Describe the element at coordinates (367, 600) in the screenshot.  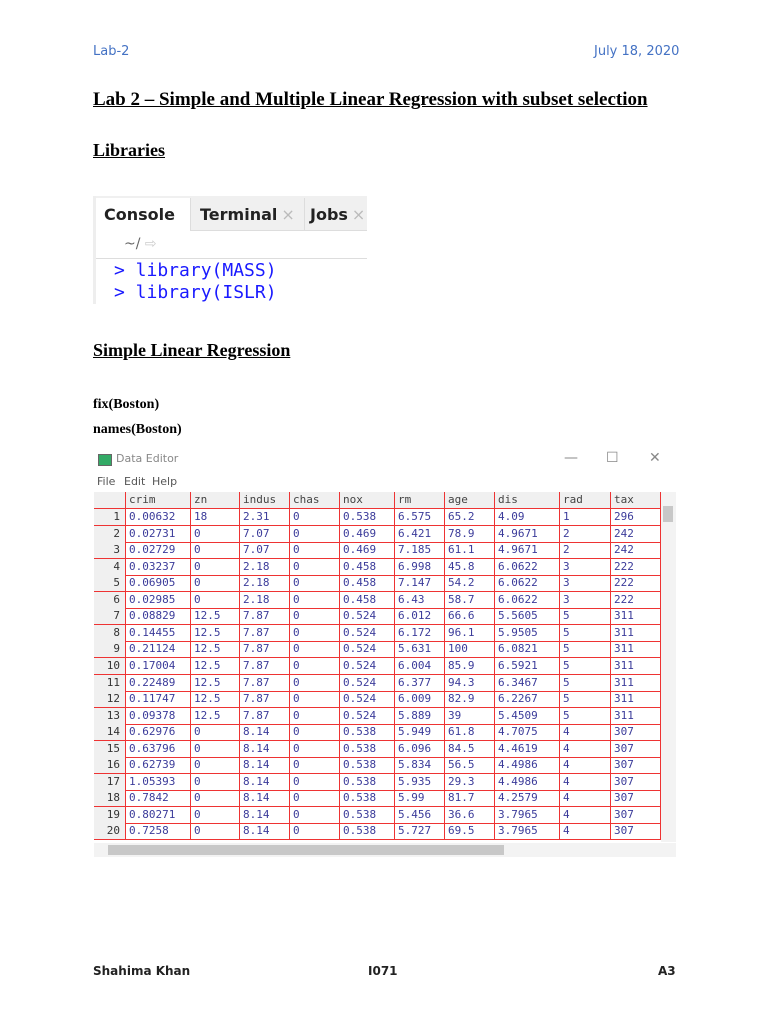
I see `table-cell: 0.458` at that location.